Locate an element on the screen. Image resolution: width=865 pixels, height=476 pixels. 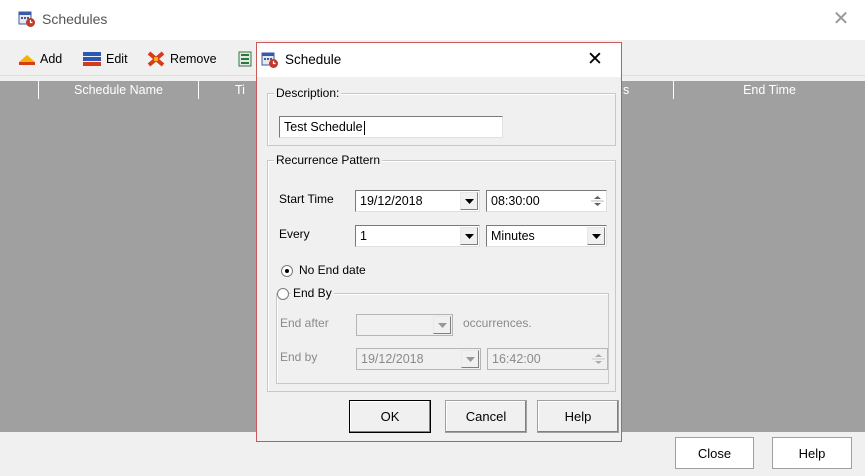
end-date-dropdown-button is located at coordinates (470, 359).